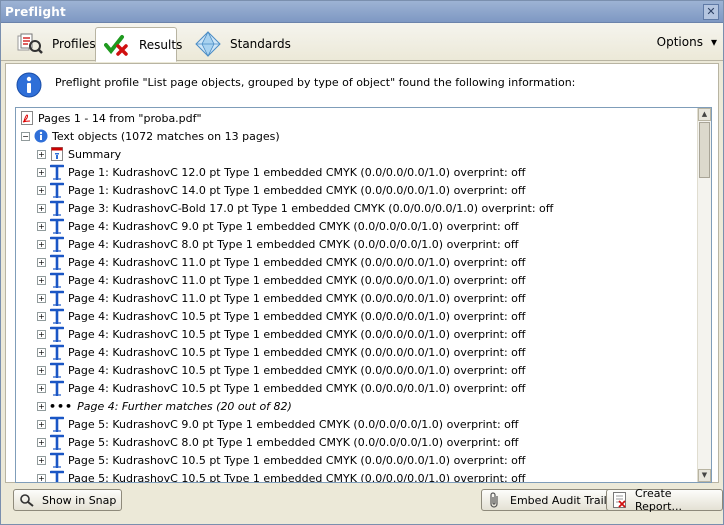 This screenshot has height=525, width=724. Describe the element at coordinates (704, 114) in the screenshot. I see `scroll-up-button: ▲` at that location.